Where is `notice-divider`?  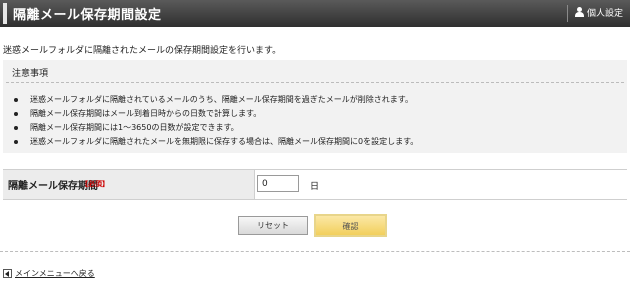
notice-divider is located at coordinates (315, 82).